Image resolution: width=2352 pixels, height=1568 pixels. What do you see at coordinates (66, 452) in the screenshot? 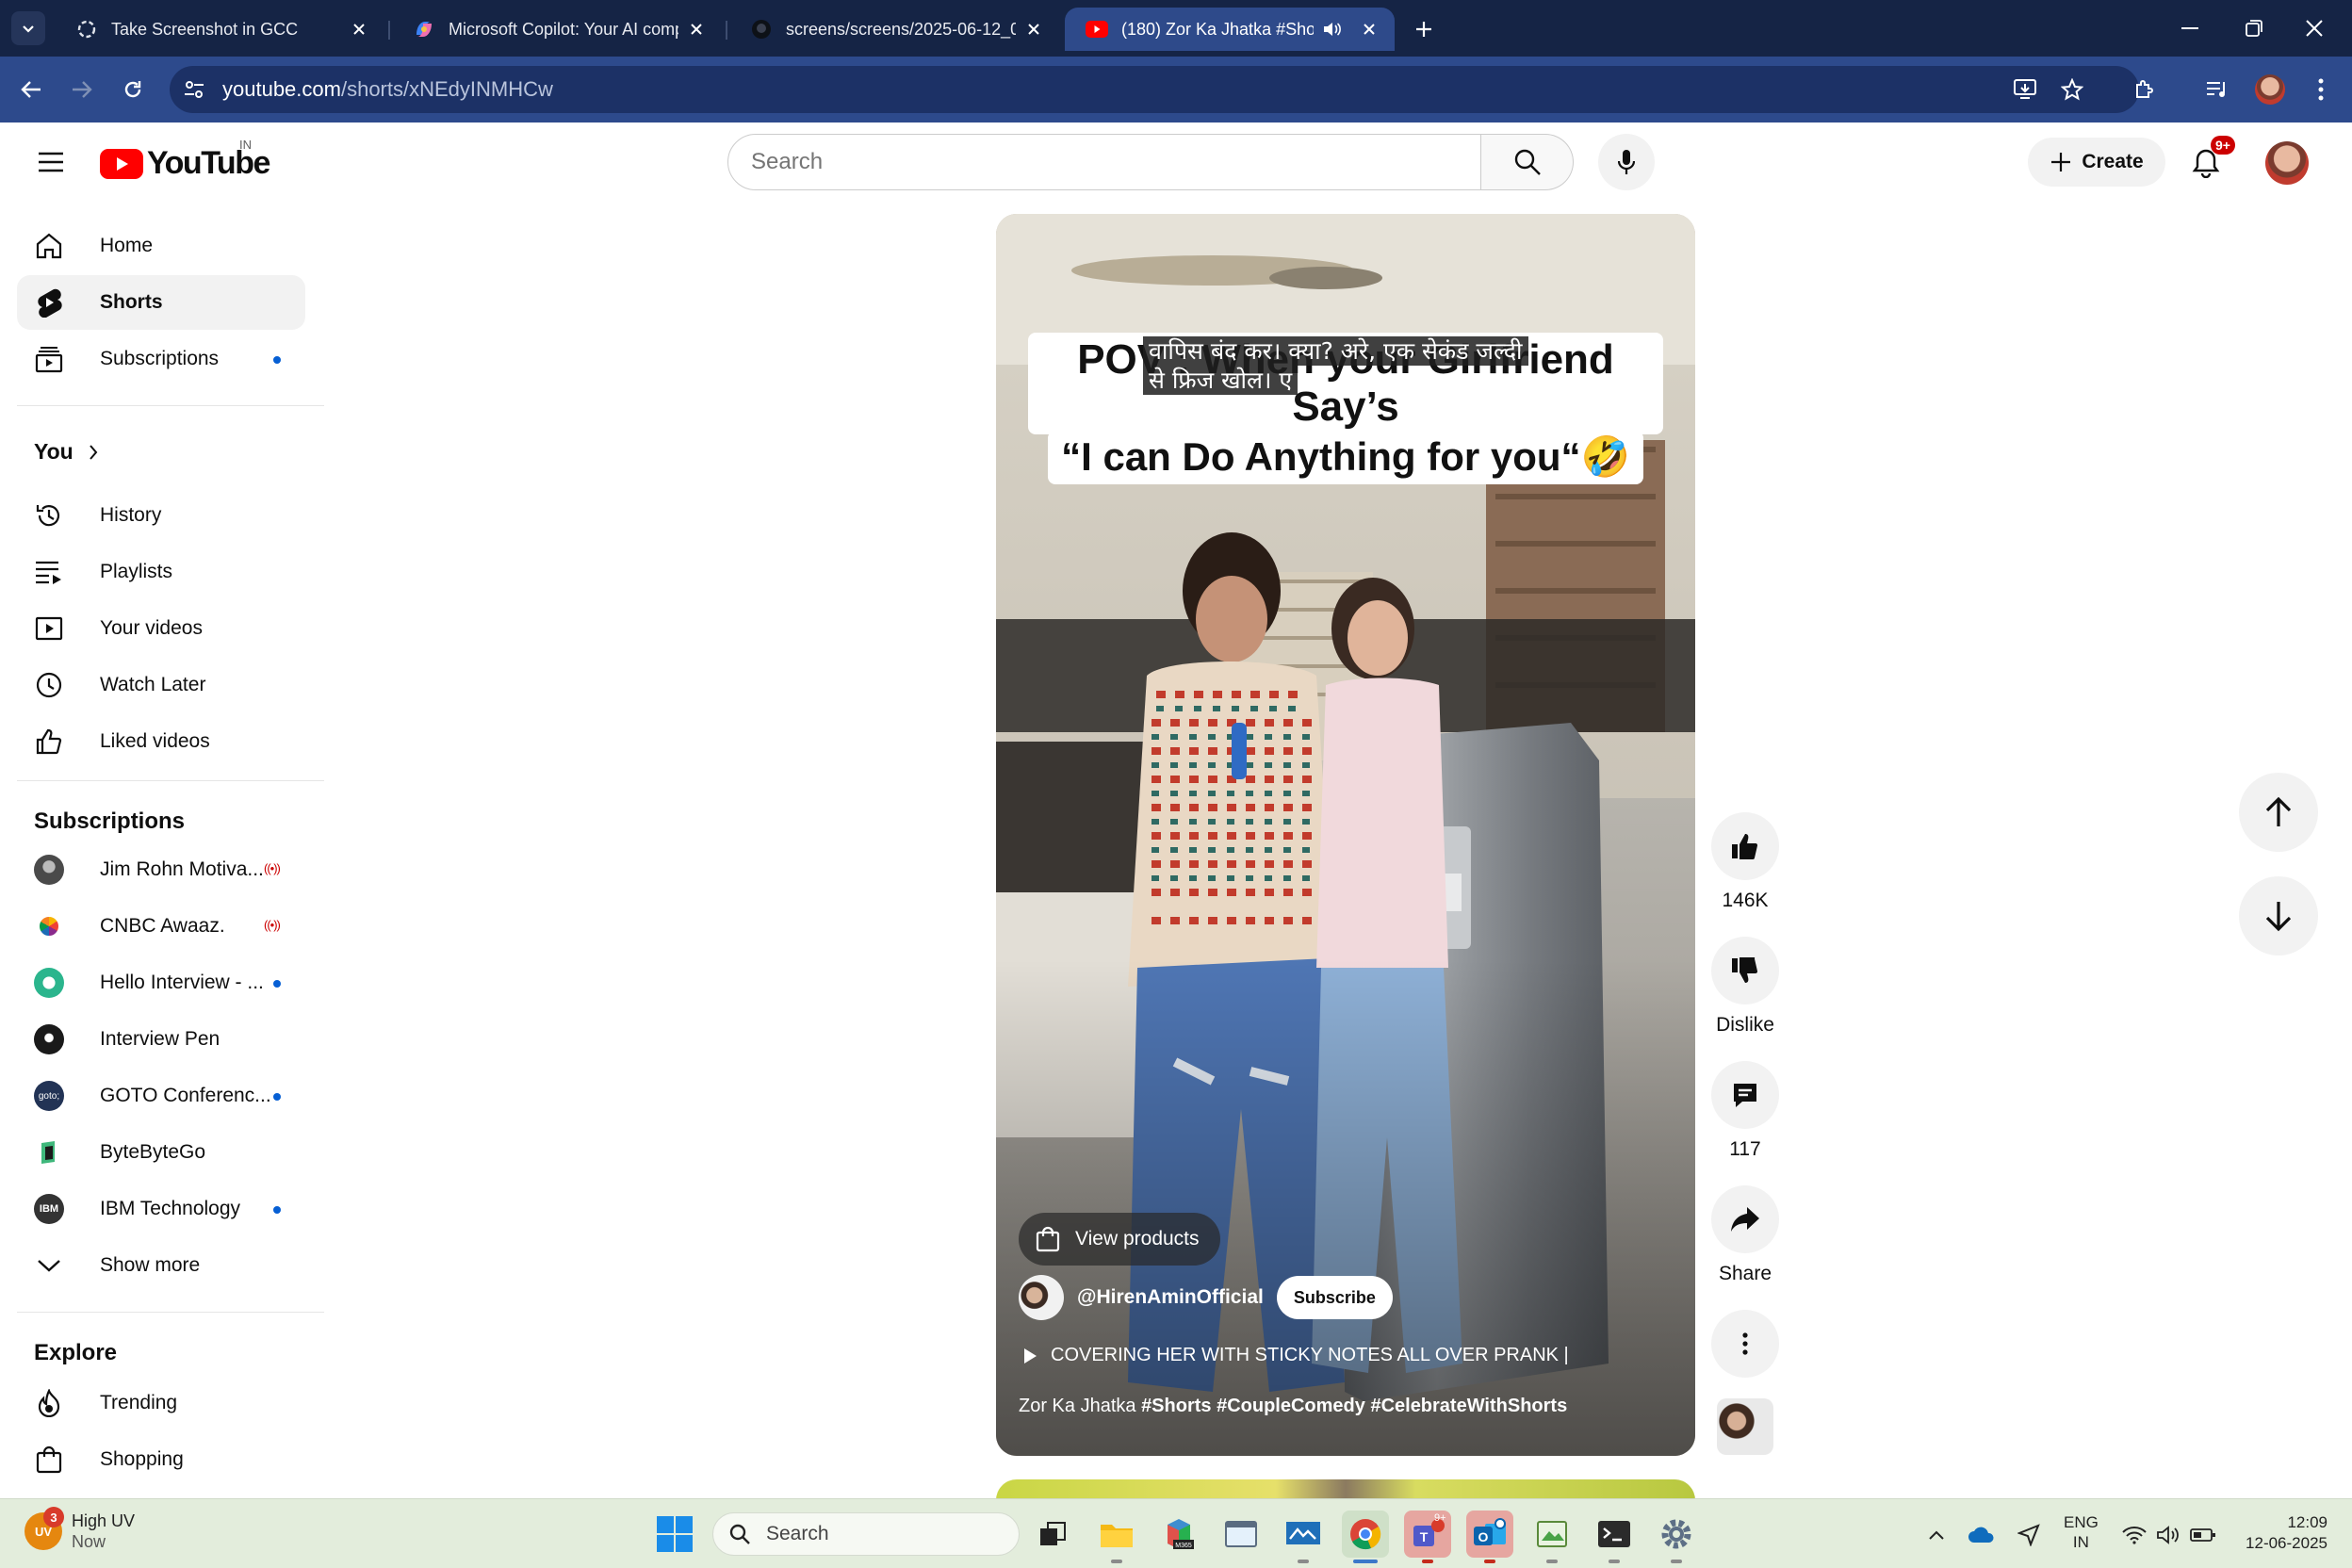
I see `sidebar-you-header: You` at bounding box center [66, 452].